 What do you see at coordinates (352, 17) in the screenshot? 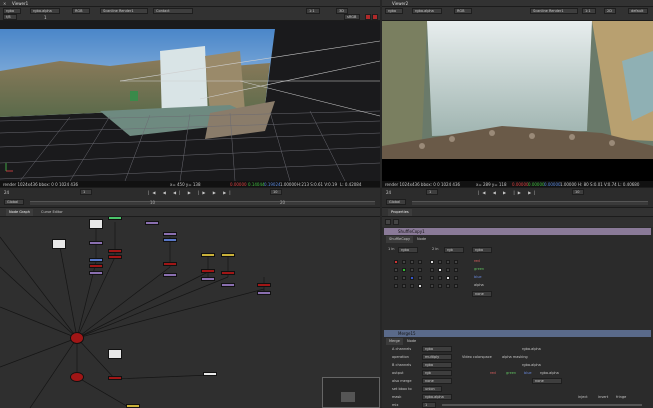
I see `proj-dropdown: sRGB` at bounding box center [352, 17].